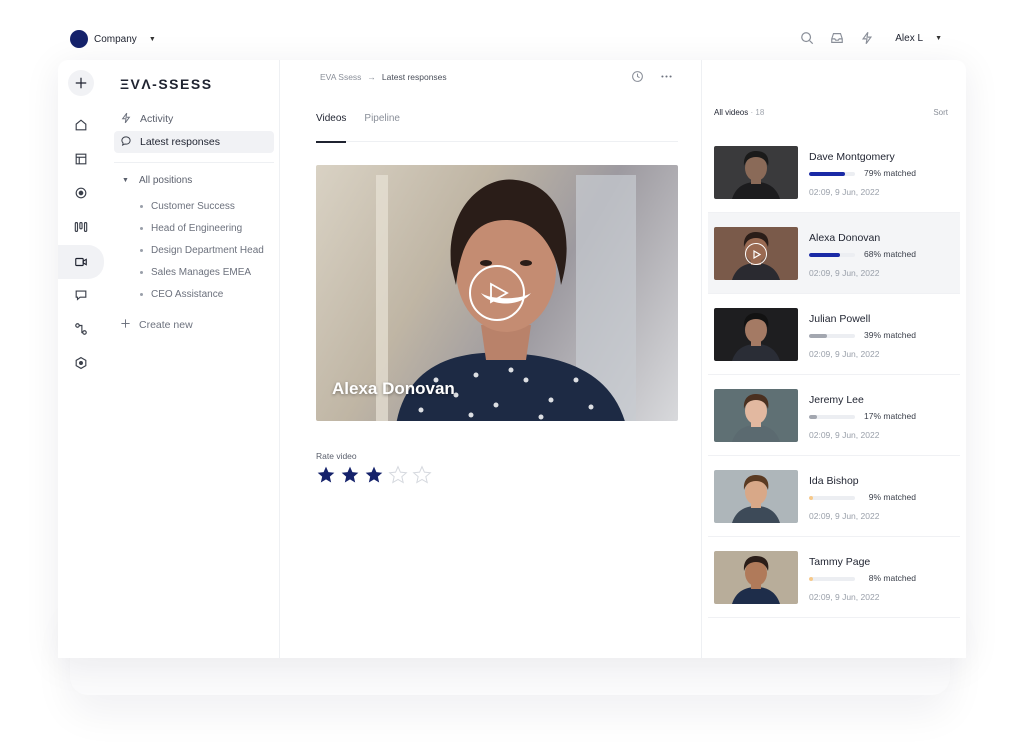 The height and width of the screenshot is (756, 1024). I want to click on user-name: Alex L, so click(909, 38).